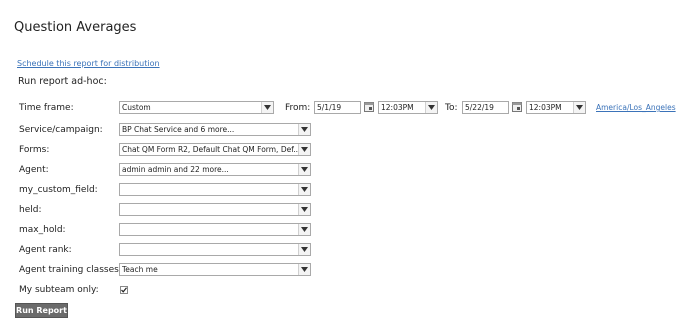 The width and height of the screenshot is (692, 334). I want to click on time-frame-value: Custom, so click(136, 107).